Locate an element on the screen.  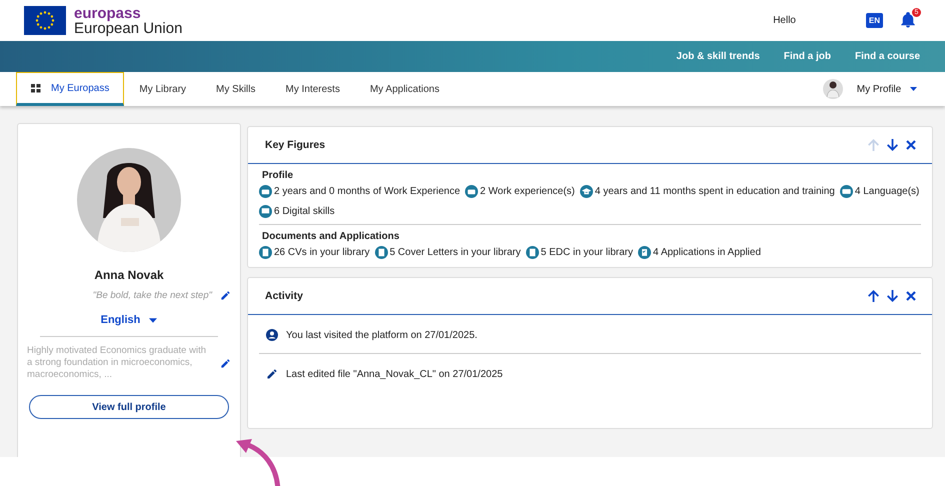
section-heading: Documents and Applications is located at coordinates (331, 236).